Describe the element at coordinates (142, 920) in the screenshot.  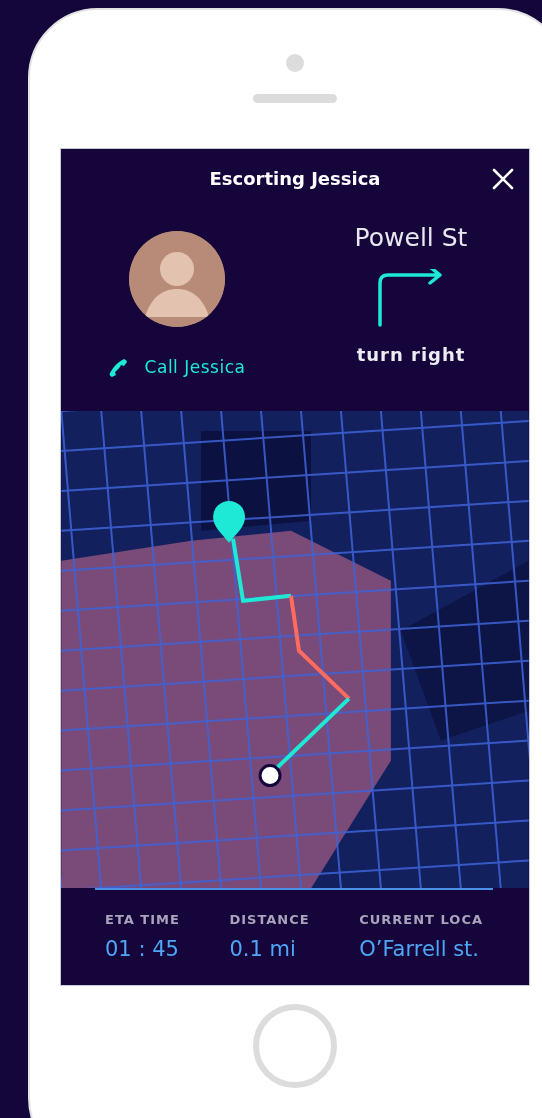
I see `stat-label: ETA TIME` at that location.